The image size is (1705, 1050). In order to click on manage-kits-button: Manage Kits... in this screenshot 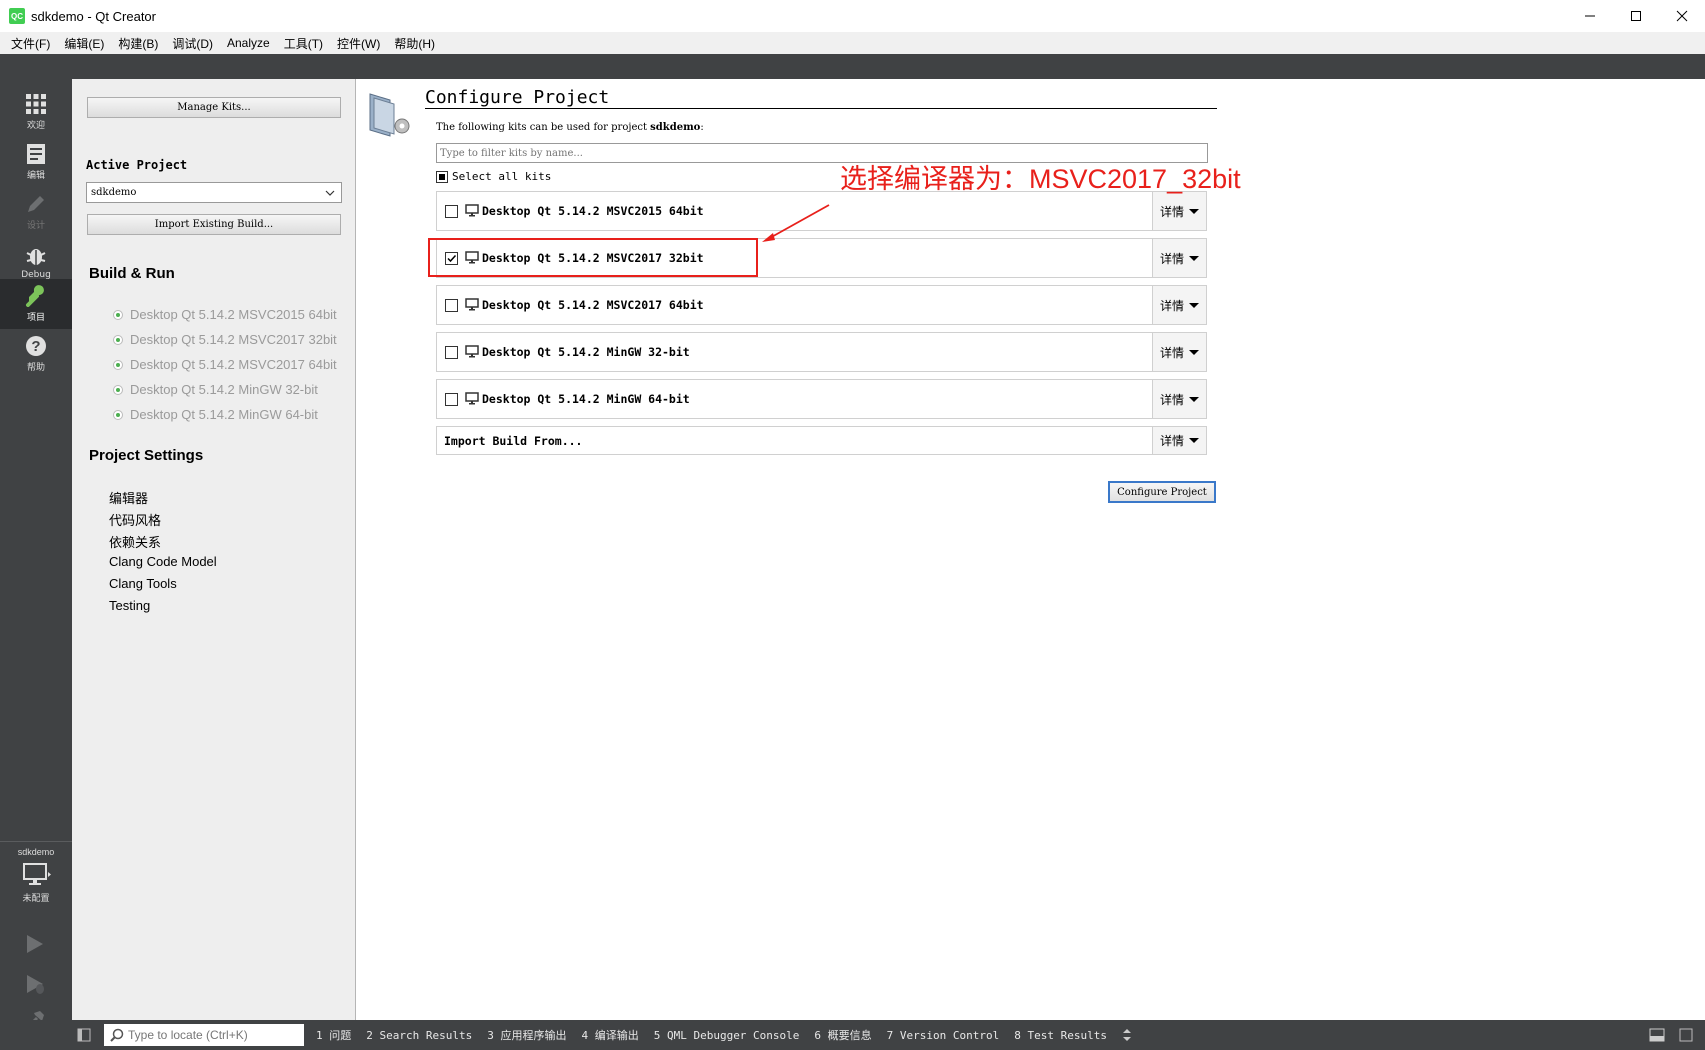, I will do `click(214, 107)`.